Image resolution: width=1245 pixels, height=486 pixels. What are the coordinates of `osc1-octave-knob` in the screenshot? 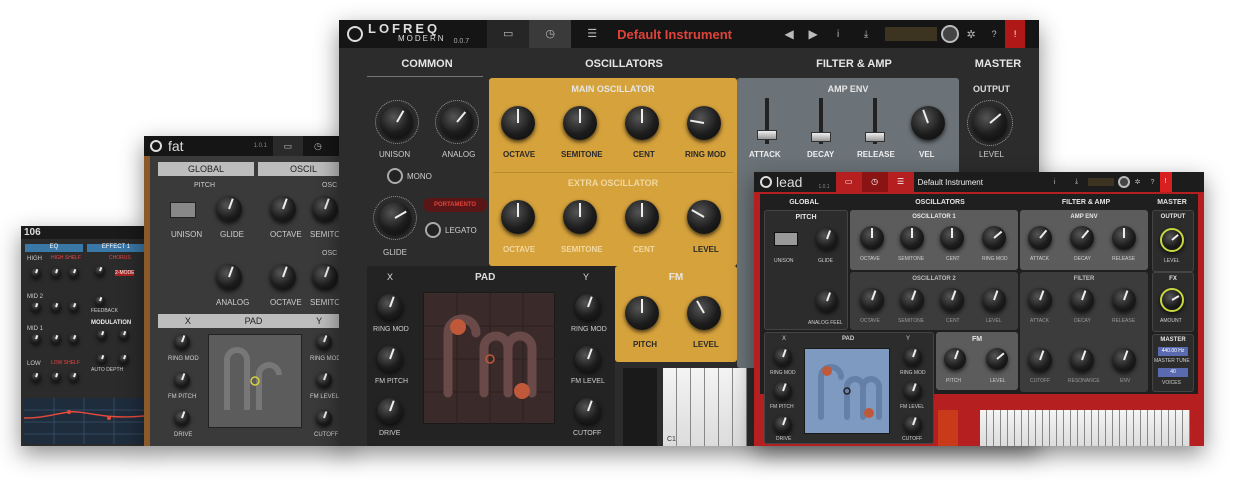 It's located at (872, 238).